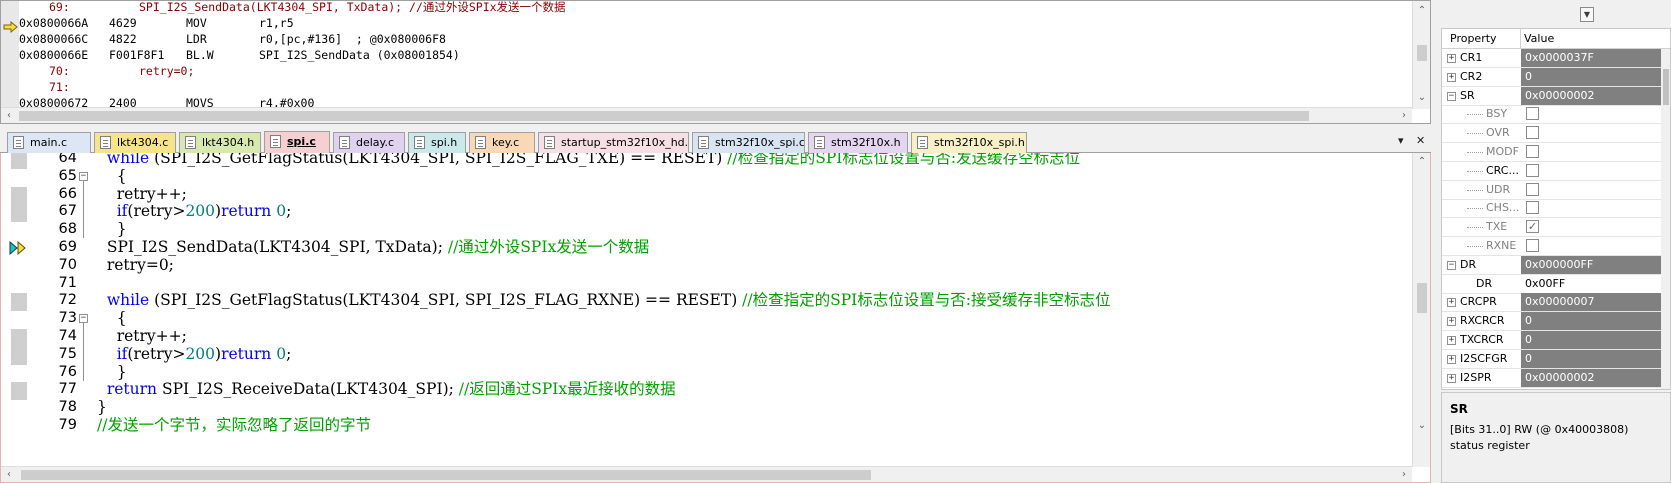  What do you see at coordinates (706, 336) in the screenshot?
I see `code-line: 74 retry++;` at bounding box center [706, 336].